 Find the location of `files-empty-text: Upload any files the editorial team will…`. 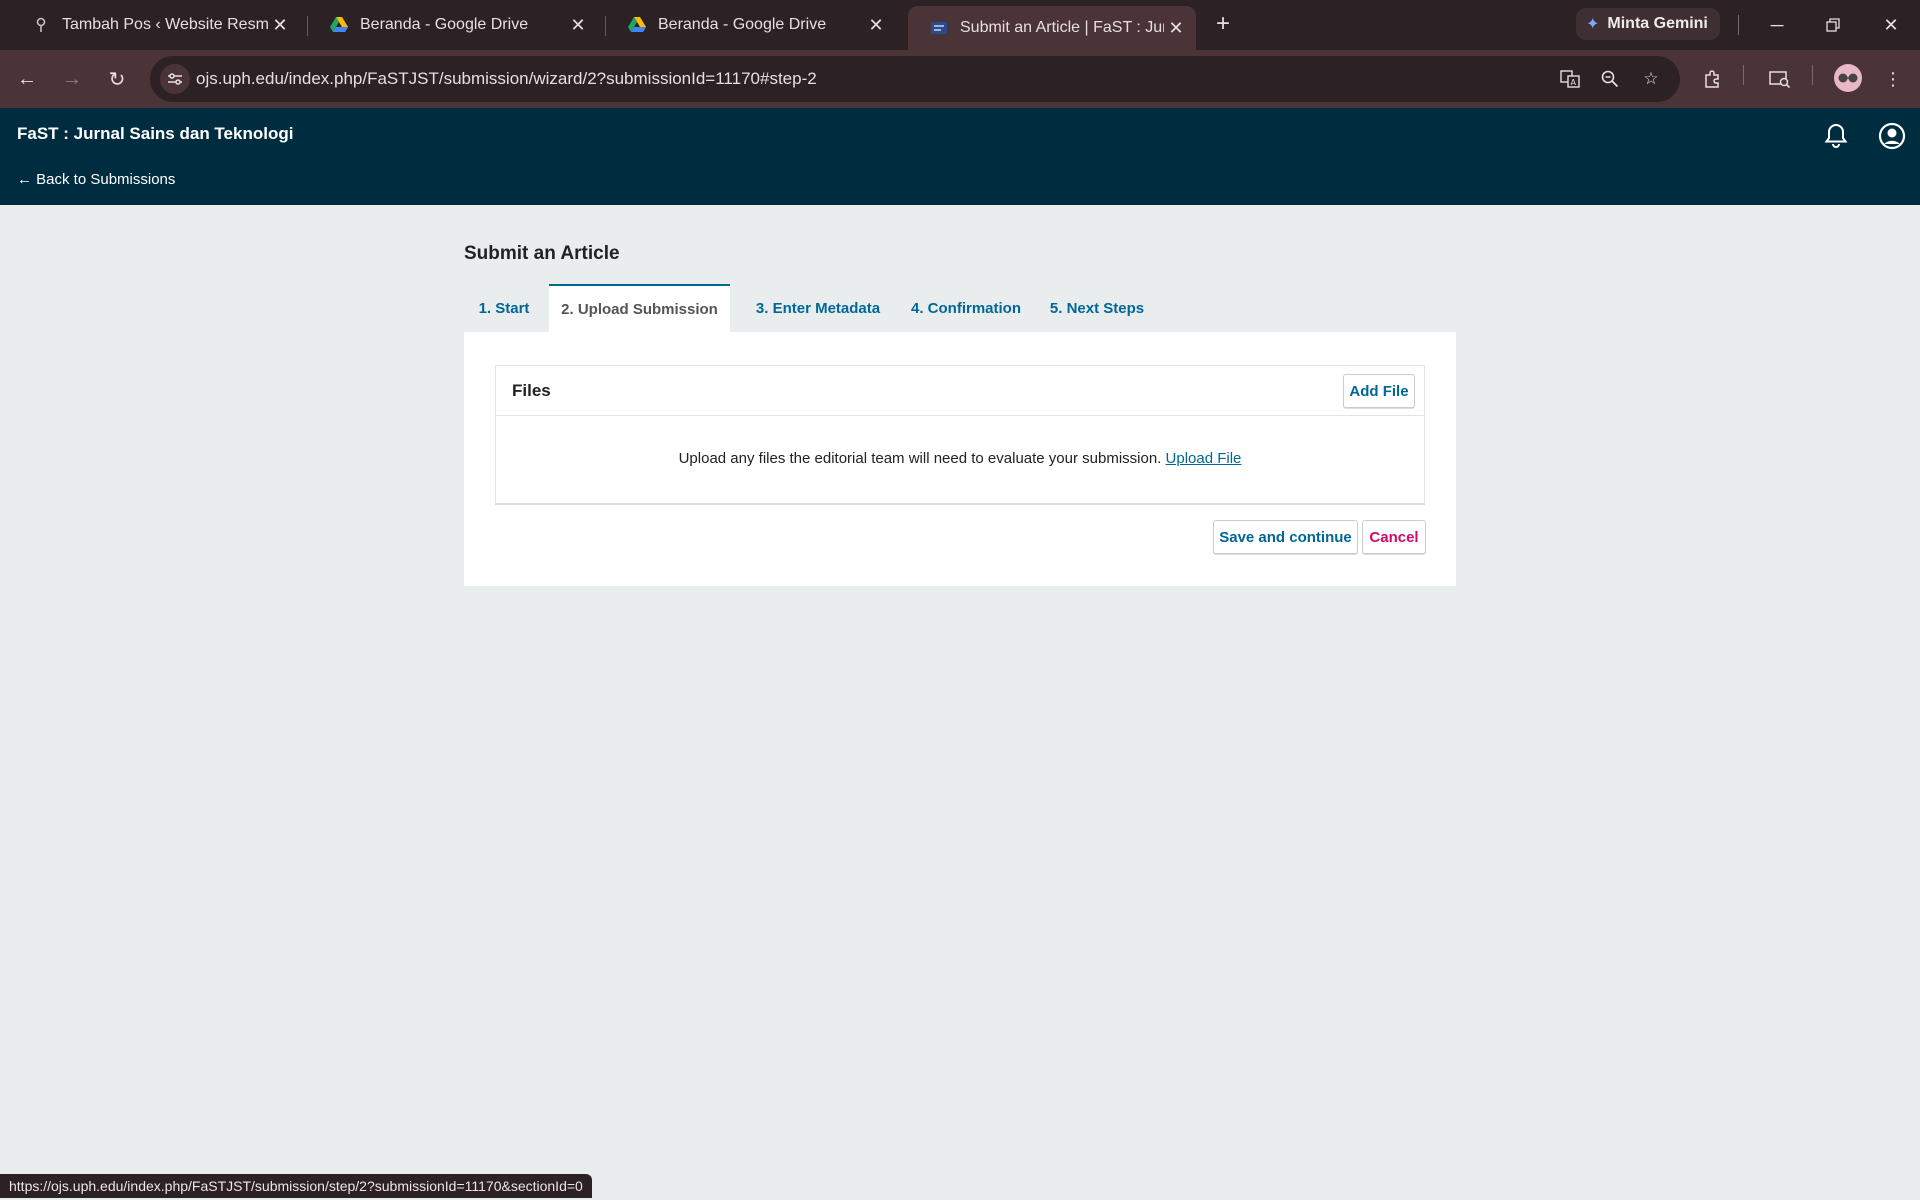

files-empty-text: Upload any files the editorial team will… is located at coordinates (920, 458).